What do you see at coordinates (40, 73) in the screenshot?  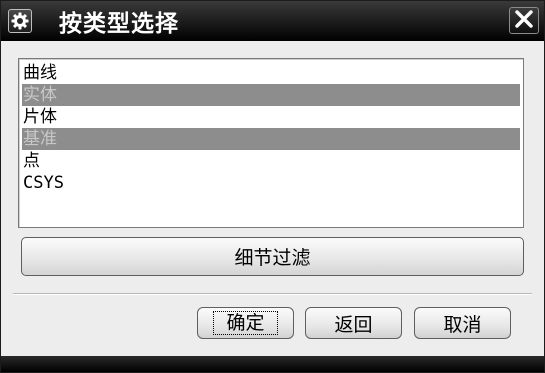 I see `list-item-label: 曲线` at bounding box center [40, 73].